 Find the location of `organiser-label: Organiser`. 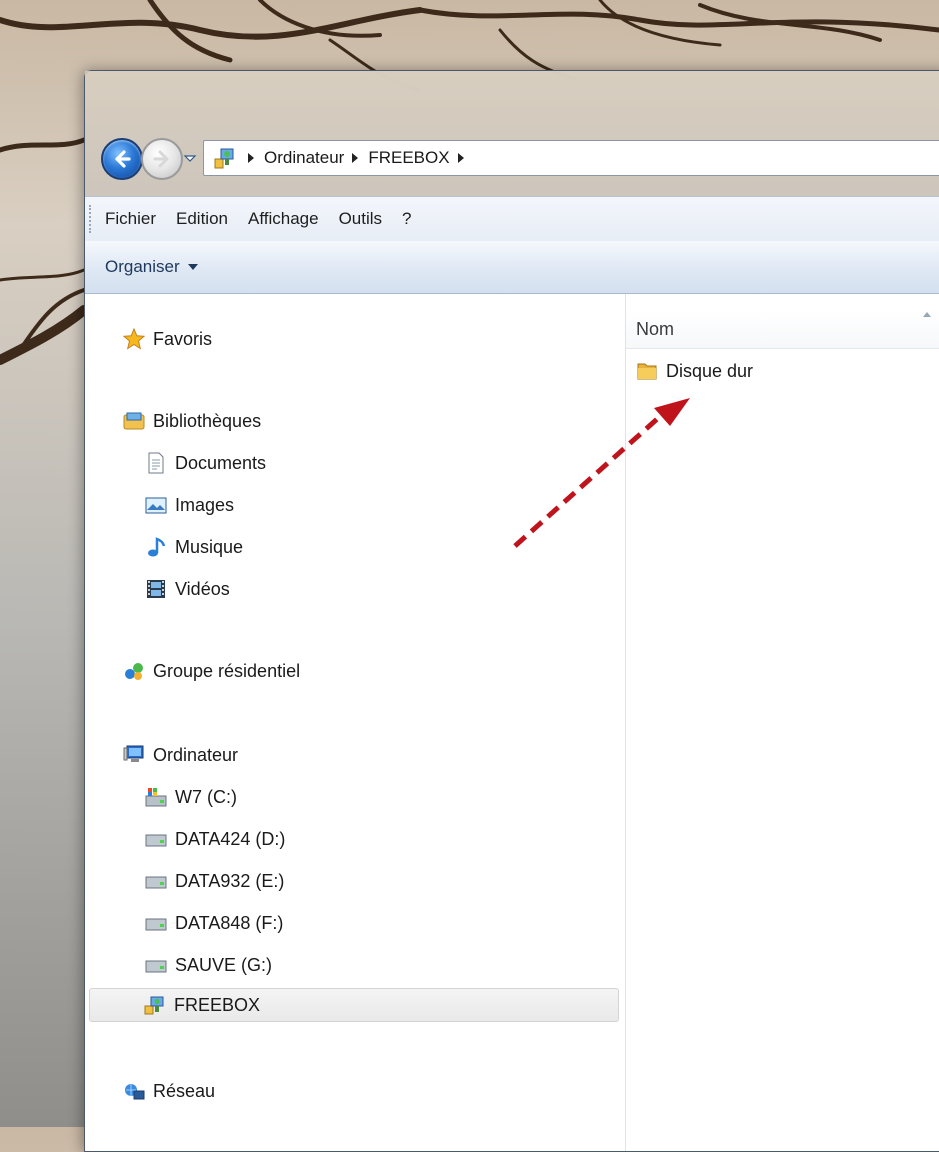

organiser-label: Organiser is located at coordinates (142, 266).